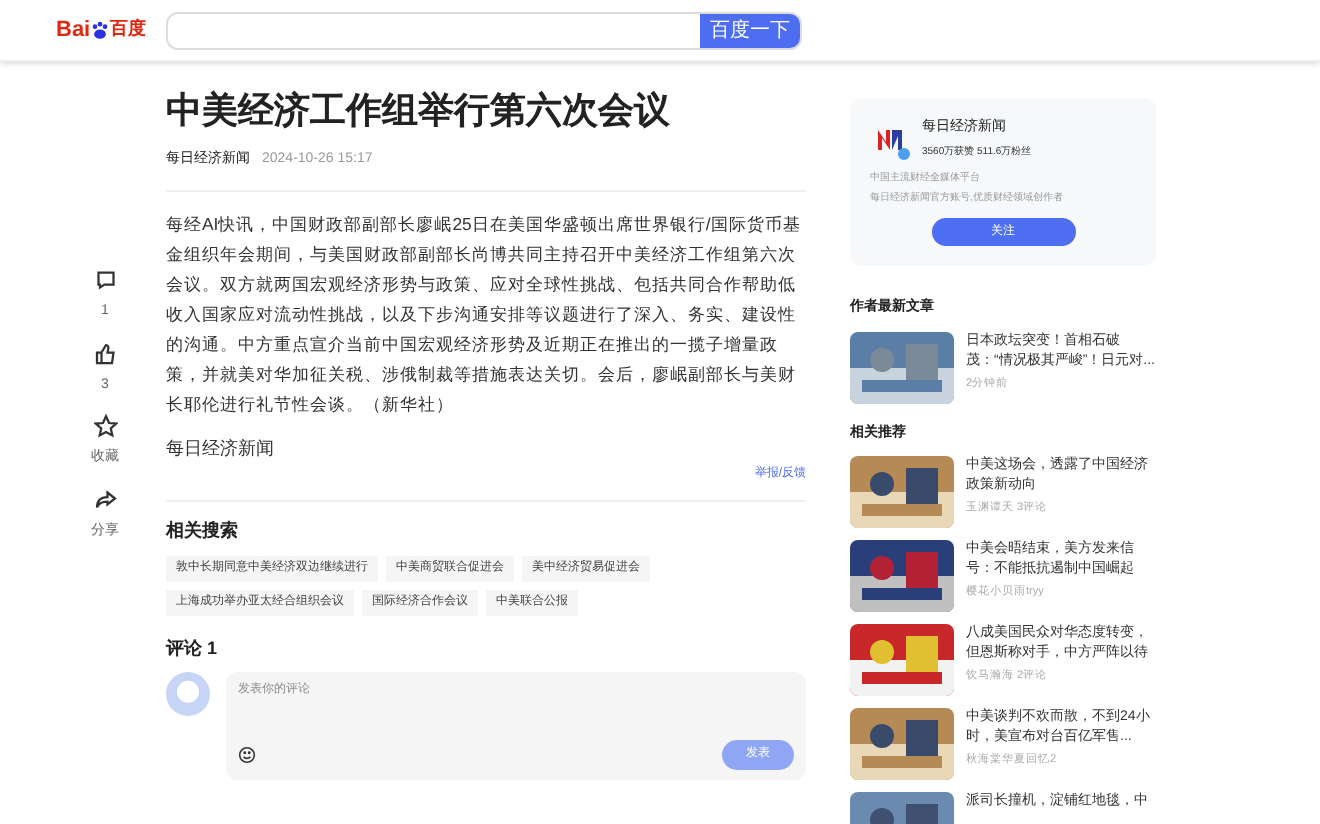 Image resolution: width=1320 pixels, height=824 pixels. Describe the element at coordinates (750, 30) in the screenshot. I see `search-button: 百度一下` at that location.